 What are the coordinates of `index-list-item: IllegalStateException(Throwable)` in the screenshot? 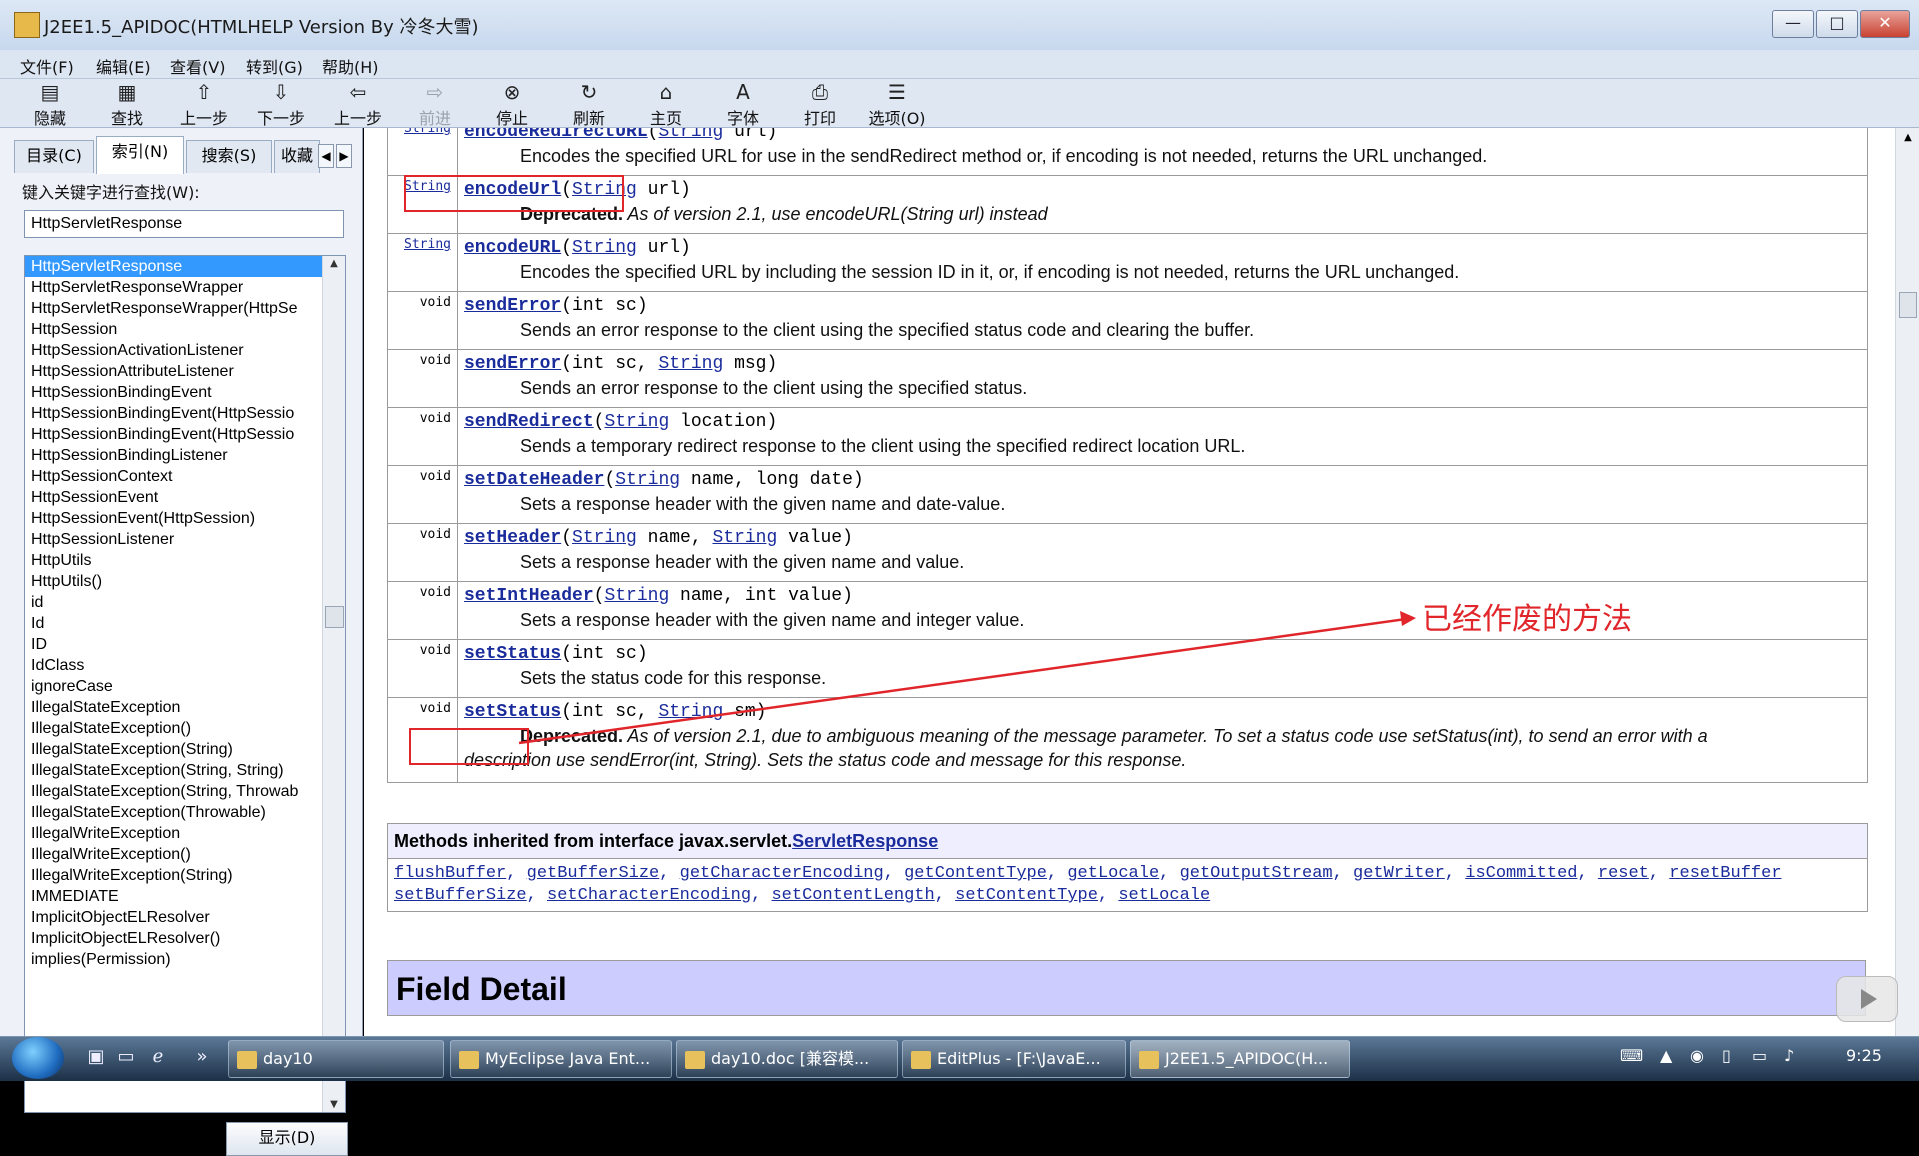 It's located at (185, 812).